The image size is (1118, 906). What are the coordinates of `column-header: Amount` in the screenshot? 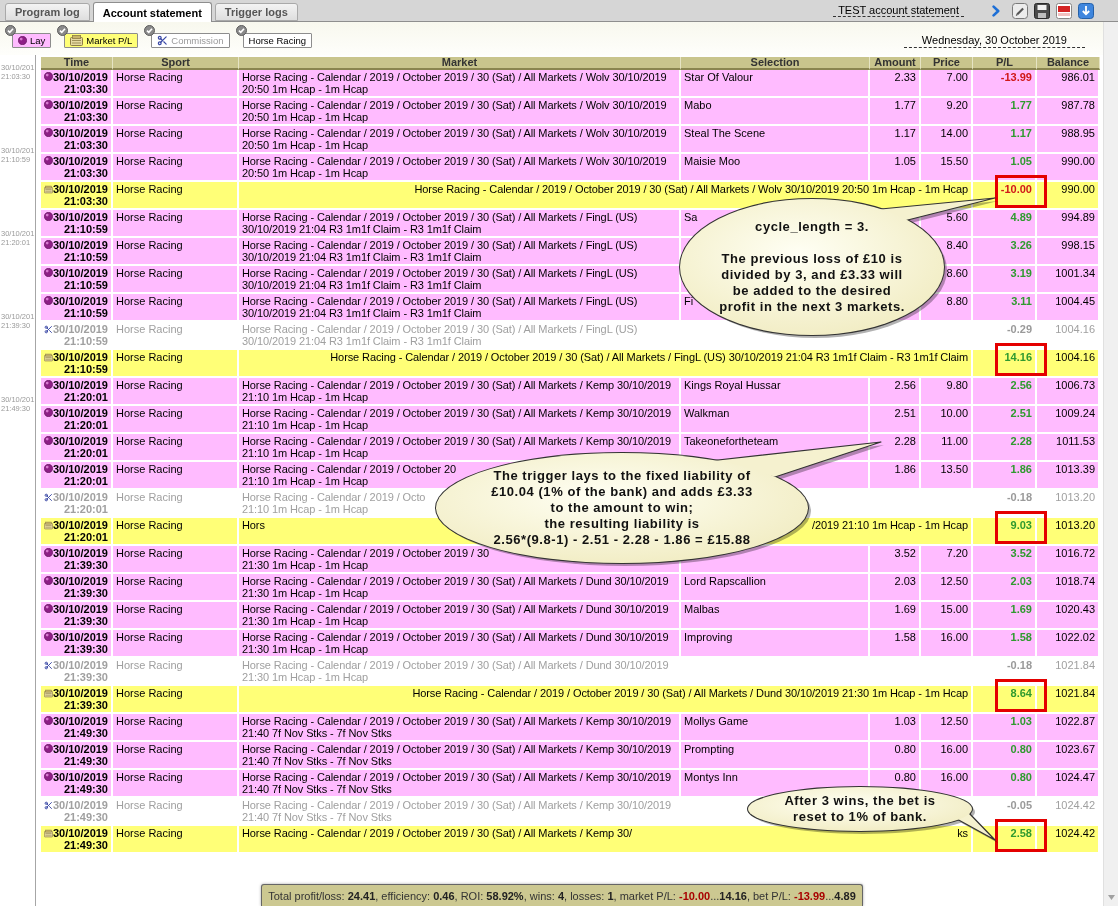 It's located at (895, 63).